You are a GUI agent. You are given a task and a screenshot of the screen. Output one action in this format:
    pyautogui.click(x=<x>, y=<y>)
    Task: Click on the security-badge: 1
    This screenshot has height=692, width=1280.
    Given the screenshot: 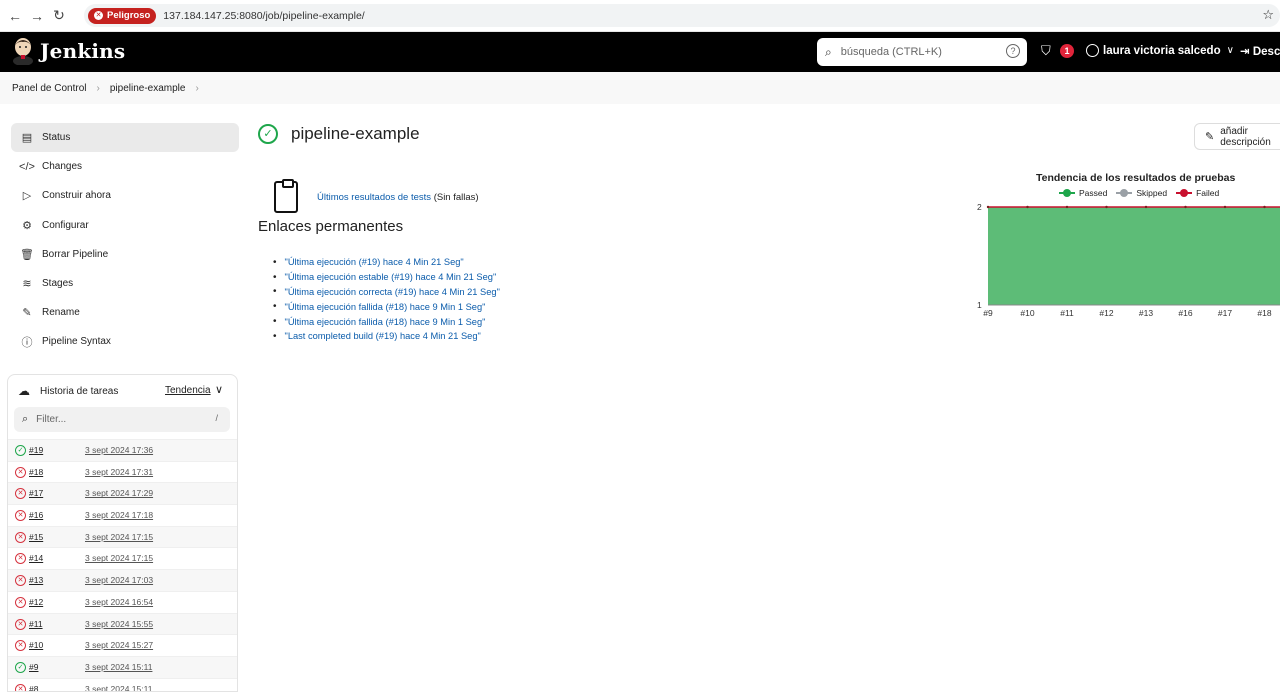 What is the action you would take?
    pyautogui.click(x=1067, y=51)
    